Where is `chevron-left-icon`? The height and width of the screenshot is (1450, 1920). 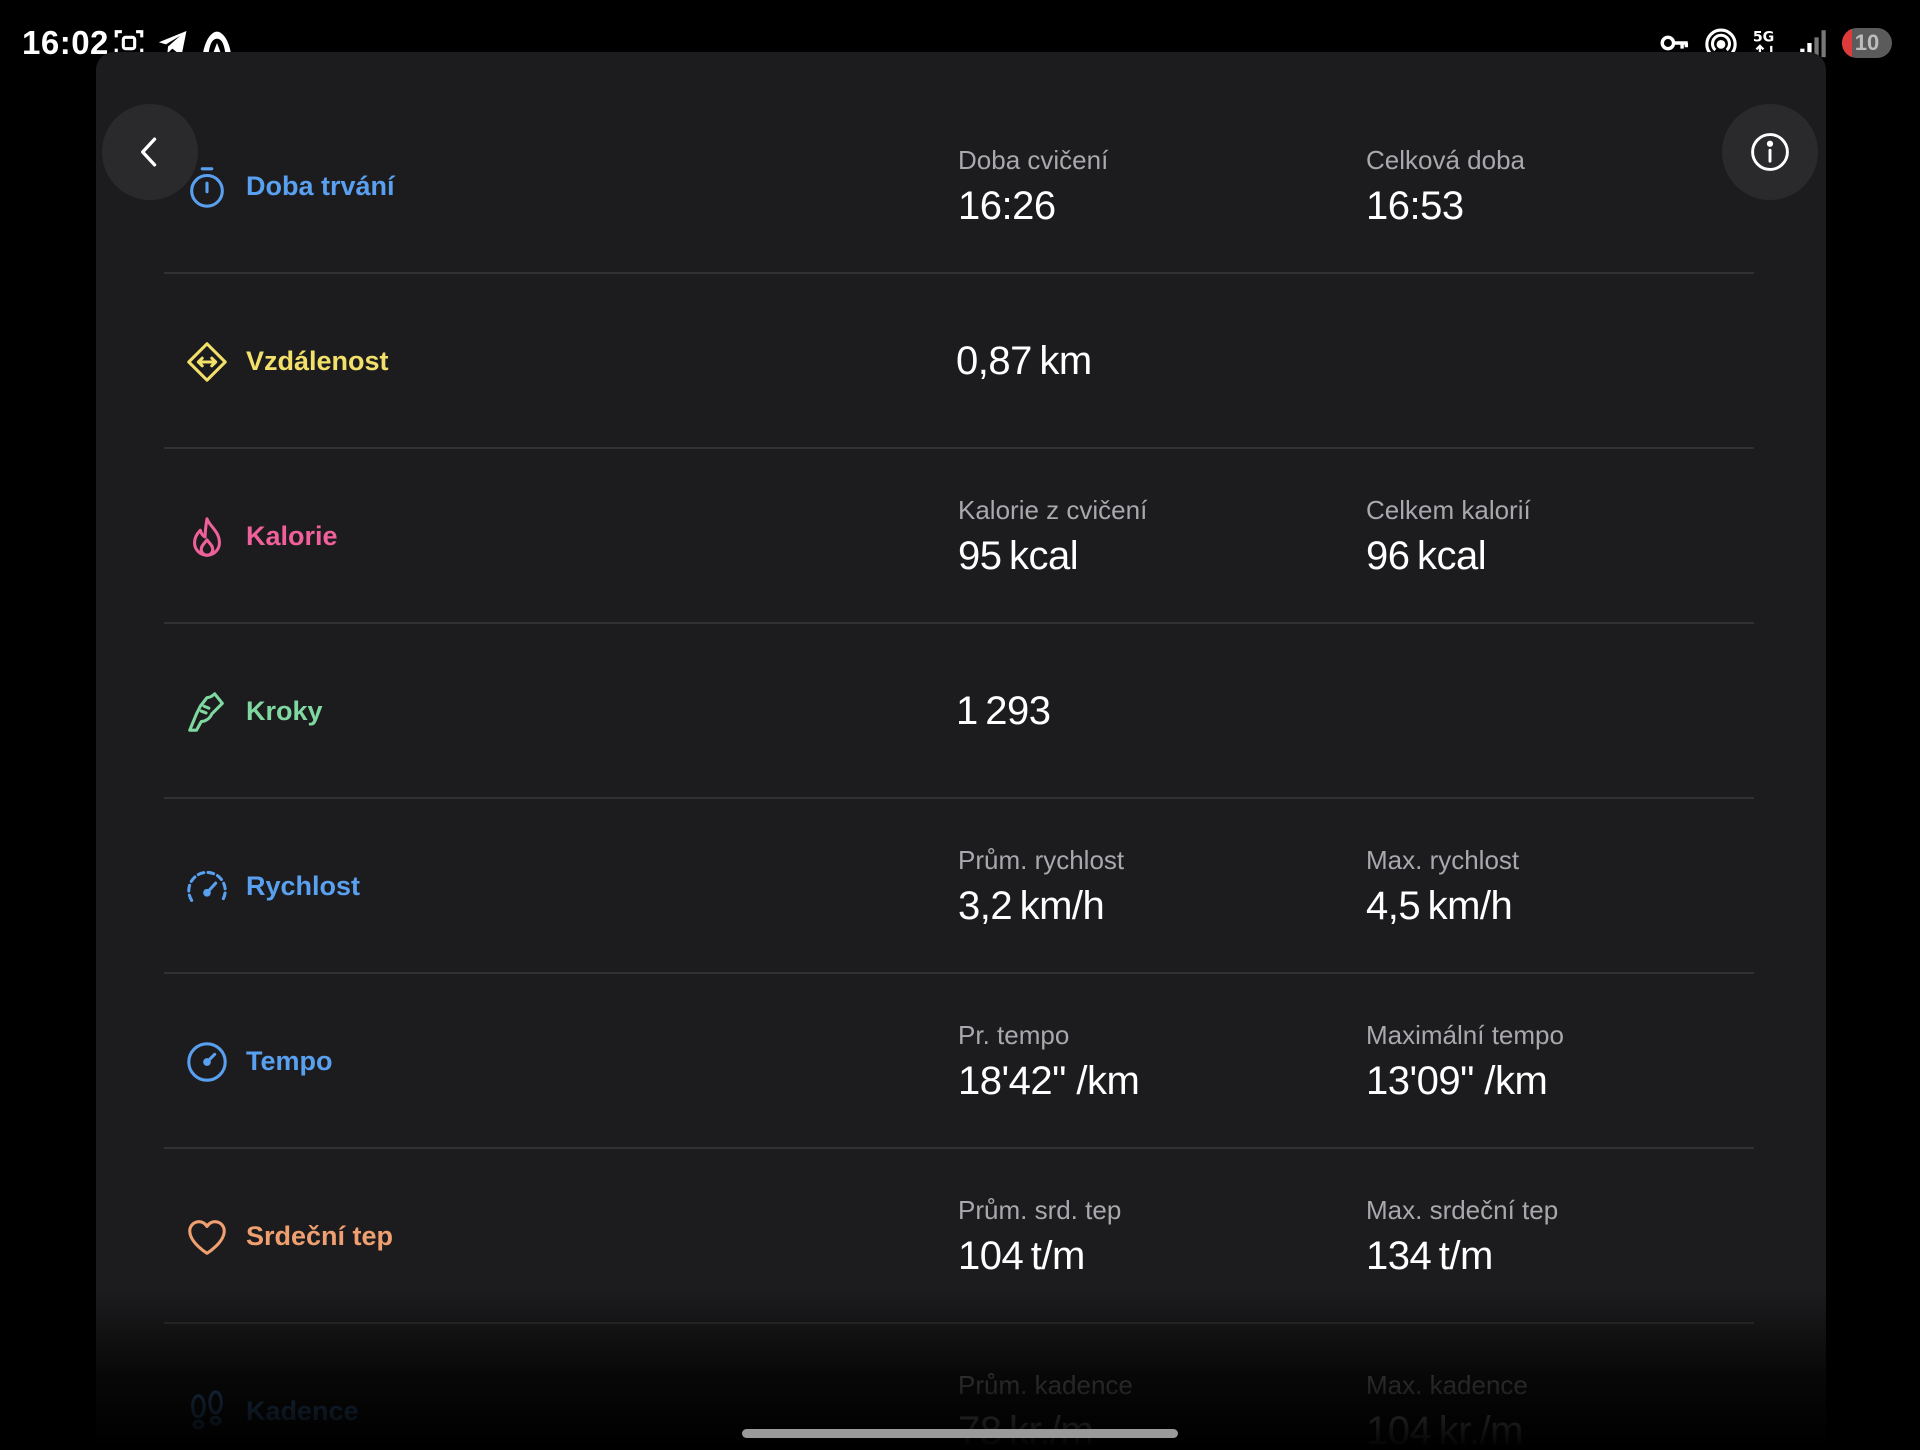
chevron-left-icon is located at coordinates (149, 152).